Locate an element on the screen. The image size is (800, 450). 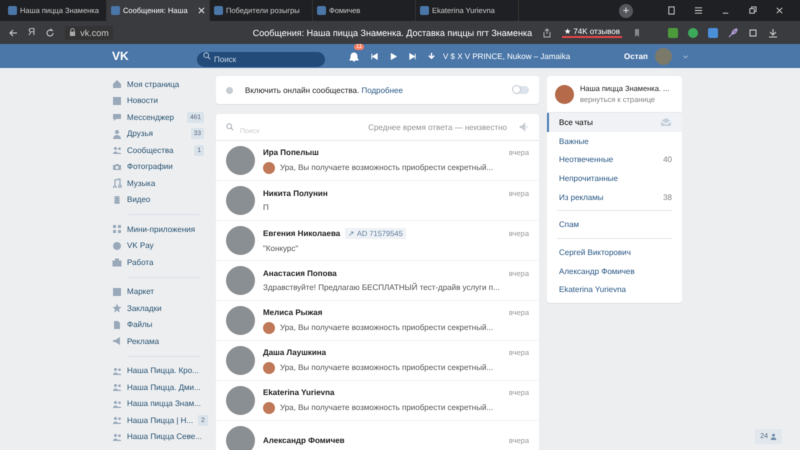
sidebar-label: Маркет is located at coordinates (141, 291).